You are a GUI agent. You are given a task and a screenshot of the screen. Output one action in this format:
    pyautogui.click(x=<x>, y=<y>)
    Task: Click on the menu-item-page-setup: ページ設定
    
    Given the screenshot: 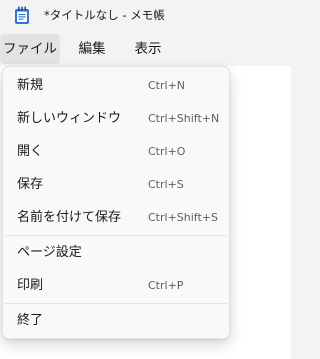 What is the action you would take?
    pyautogui.click(x=116, y=253)
    